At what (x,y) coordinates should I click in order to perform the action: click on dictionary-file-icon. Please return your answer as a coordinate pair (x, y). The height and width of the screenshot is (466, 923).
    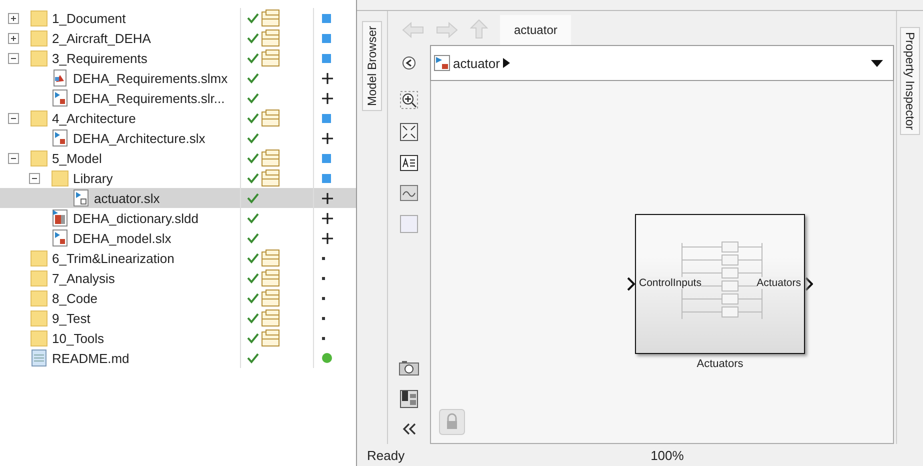
    Looking at the image, I should click on (60, 218).